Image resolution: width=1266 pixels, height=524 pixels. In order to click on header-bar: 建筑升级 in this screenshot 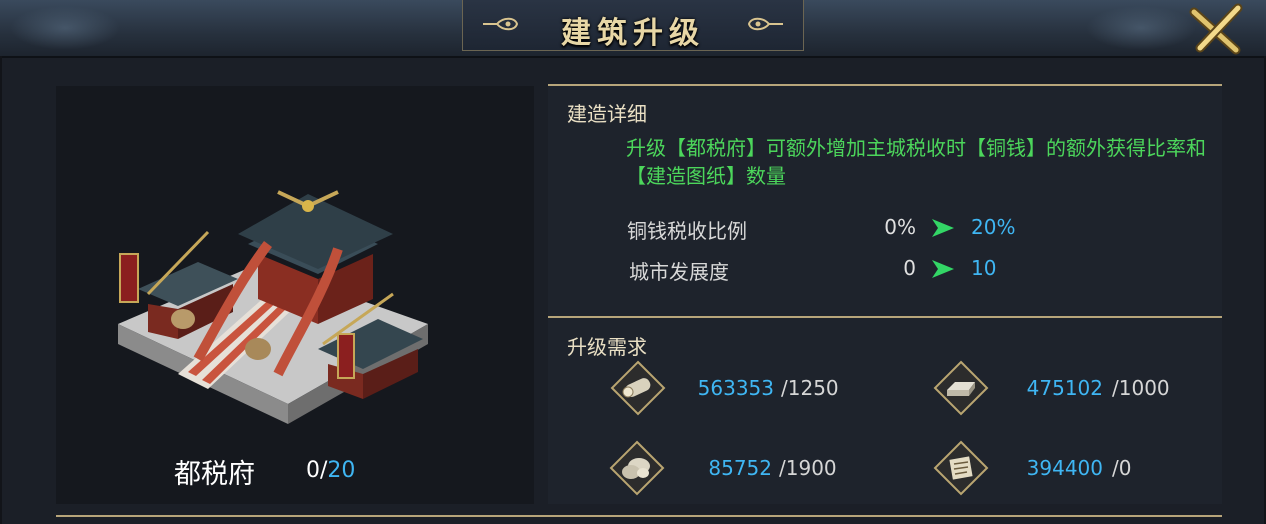, I will do `click(633, 29)`.